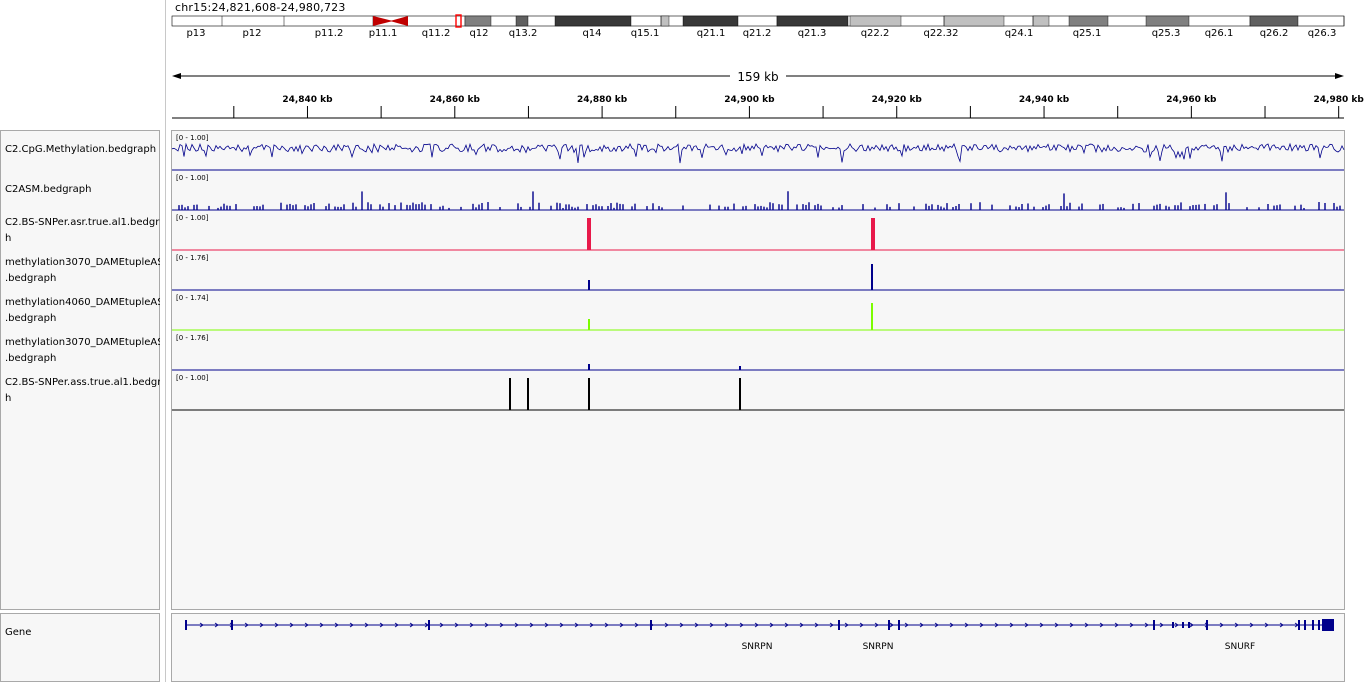 This screenshot has height=682, width=1364. What do you see at coordinates (749, 100) in the screenshot?
I see `ruler-tick-label: 24,900 kb` at bounding box center [749, 100].